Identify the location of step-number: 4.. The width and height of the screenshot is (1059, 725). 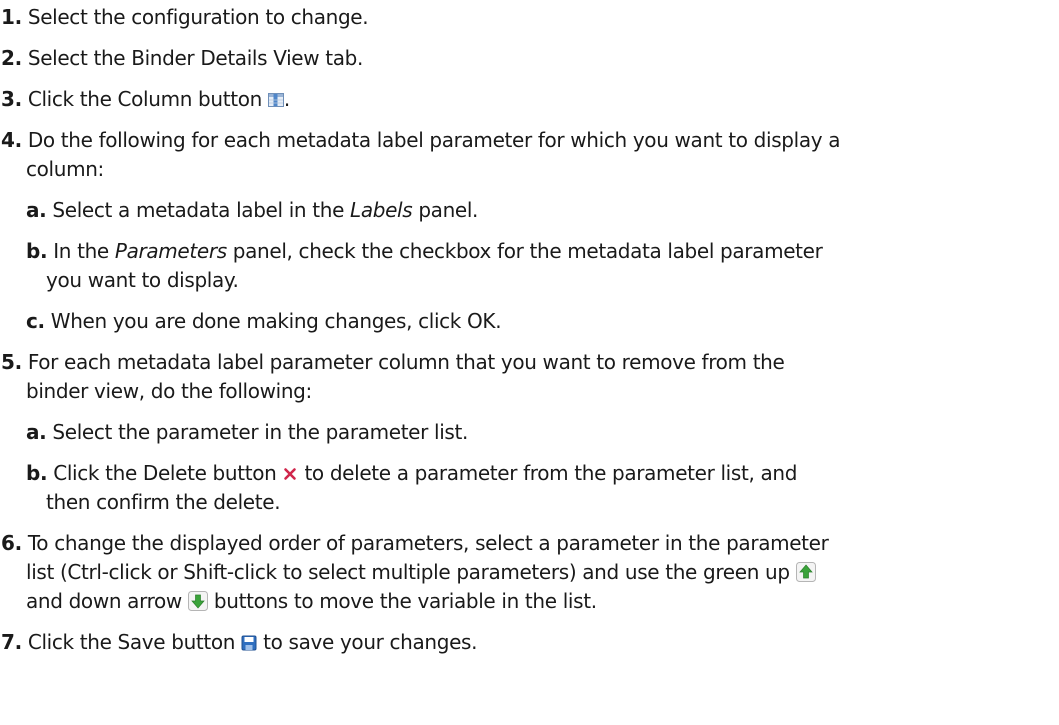
(11, 140).